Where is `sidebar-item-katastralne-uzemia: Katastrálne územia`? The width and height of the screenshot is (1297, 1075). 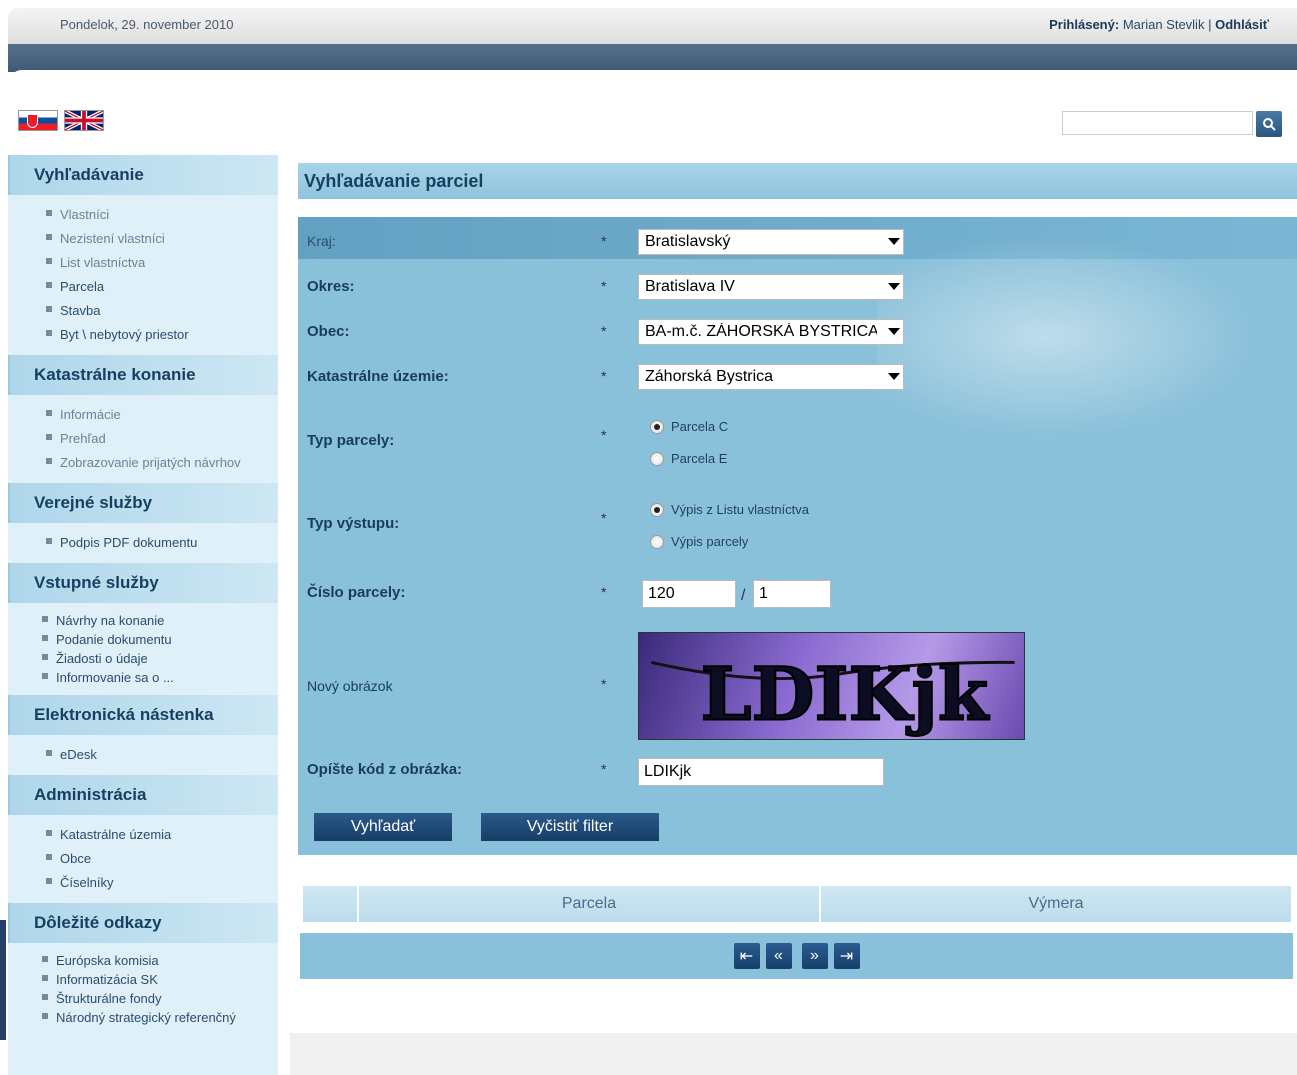
sidebar-item-katastralne-uzemia: Katastrálne územia is located at coordinates (161, 835).